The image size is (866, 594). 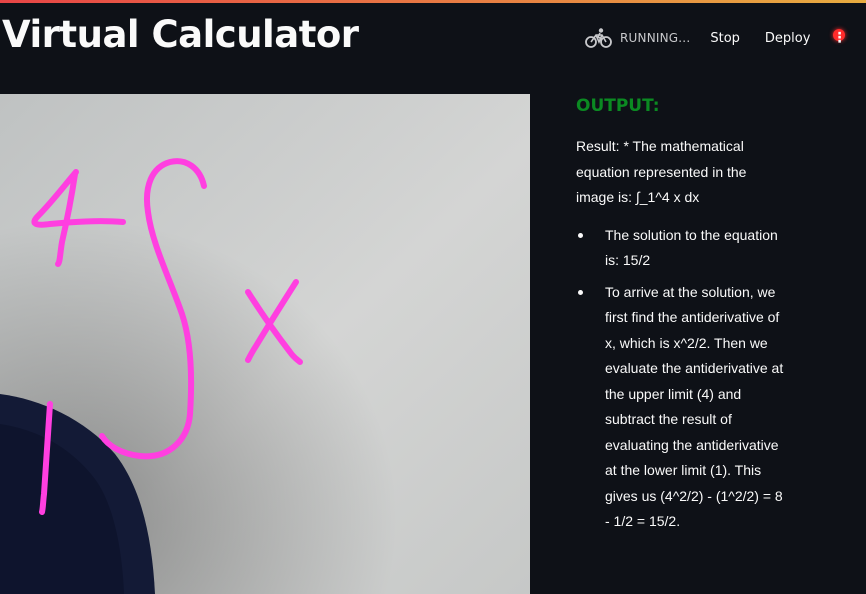 What do you see at coordinates (180, 34) in the screenshot?
I see `page-title: Virtual Calculator` at bounding box center [180, 34].